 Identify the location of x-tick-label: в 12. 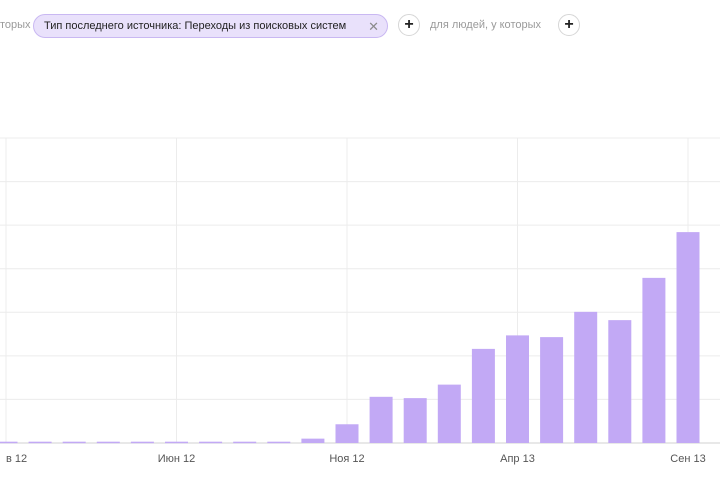
(16, 459).